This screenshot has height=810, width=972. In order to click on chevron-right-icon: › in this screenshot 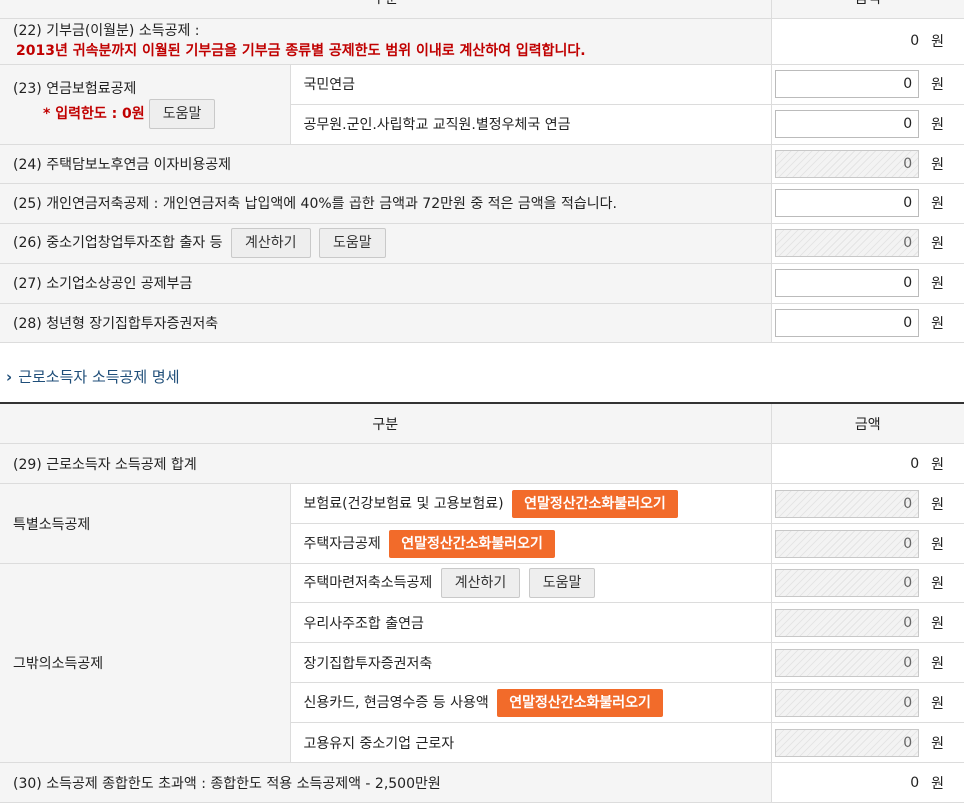, I will do `click(9, 377)`.